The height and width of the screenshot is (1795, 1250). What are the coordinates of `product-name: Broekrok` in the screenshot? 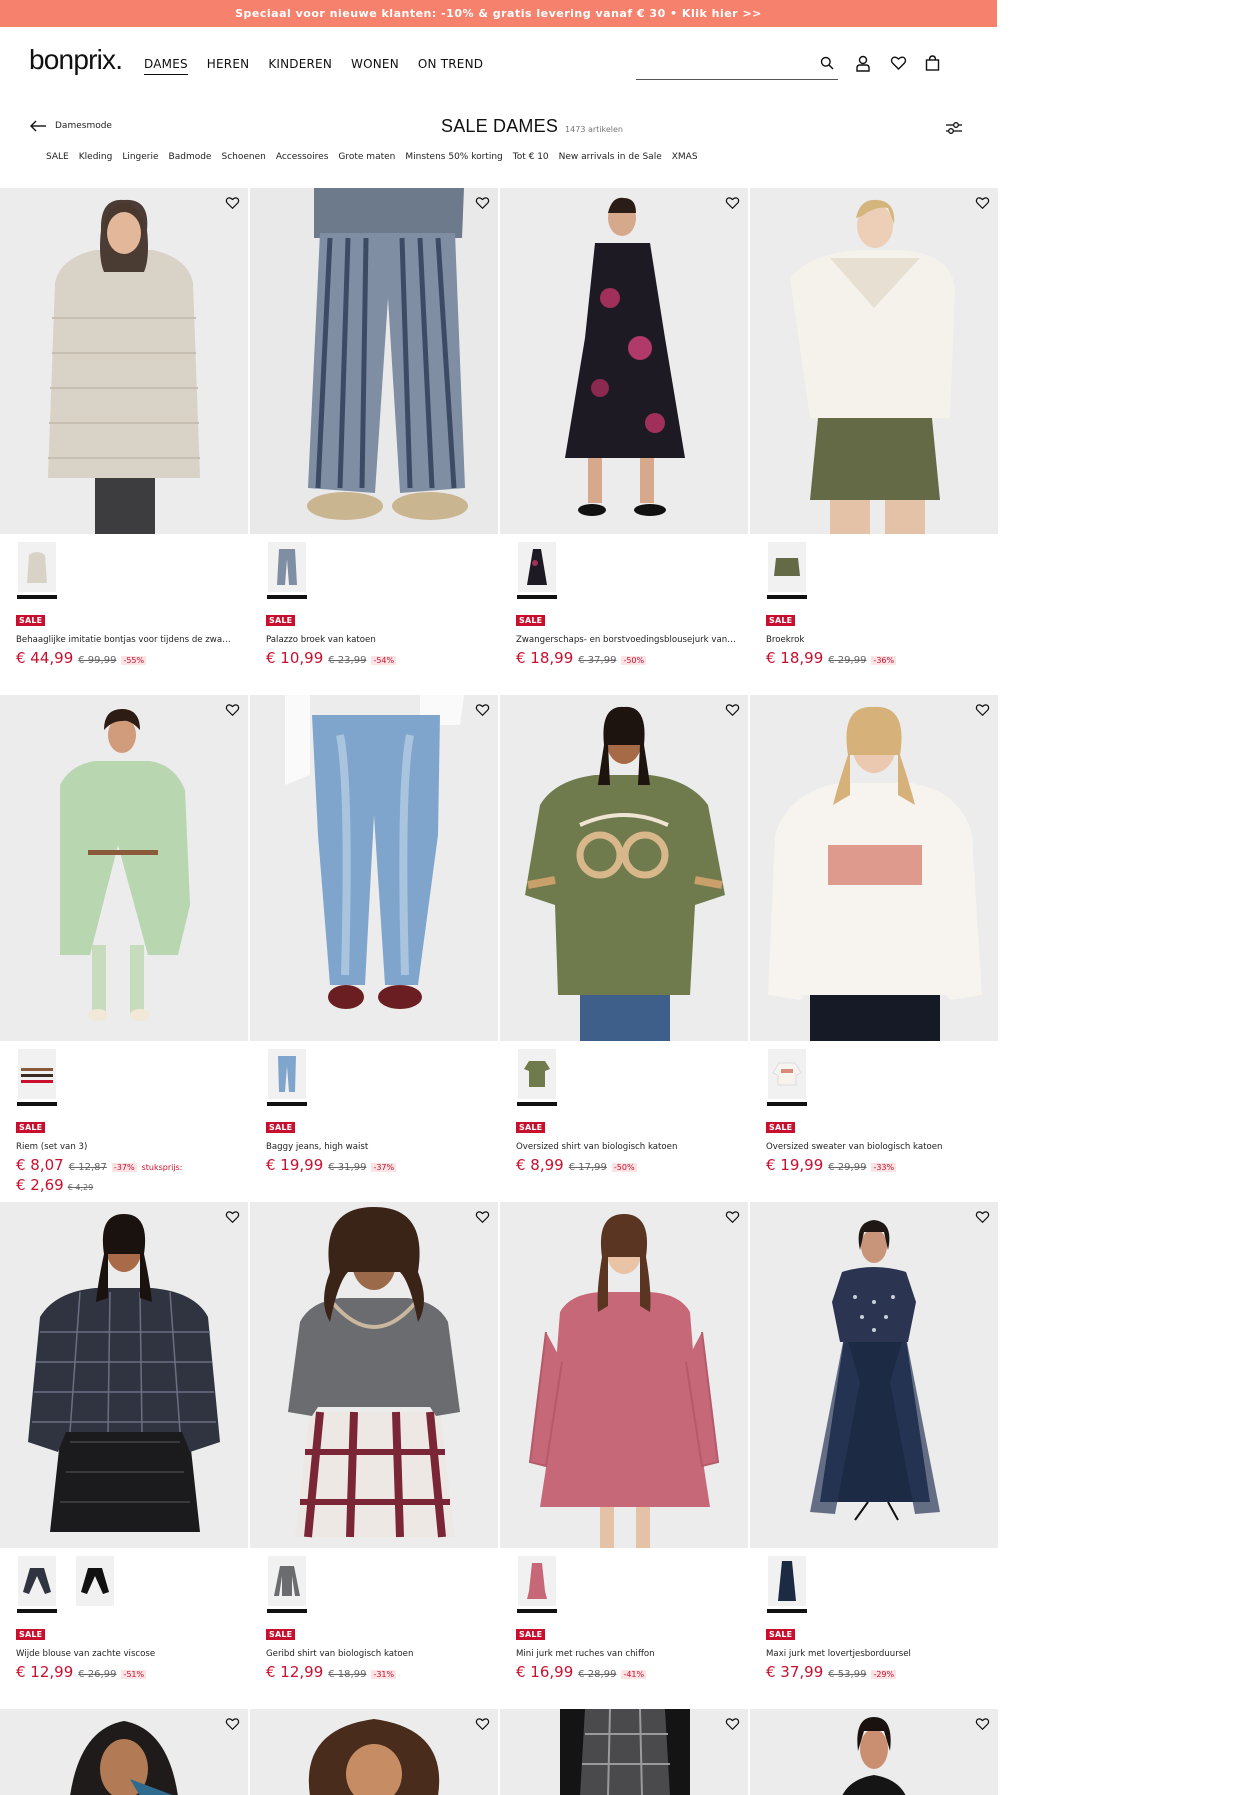 It's located at (876, 640).